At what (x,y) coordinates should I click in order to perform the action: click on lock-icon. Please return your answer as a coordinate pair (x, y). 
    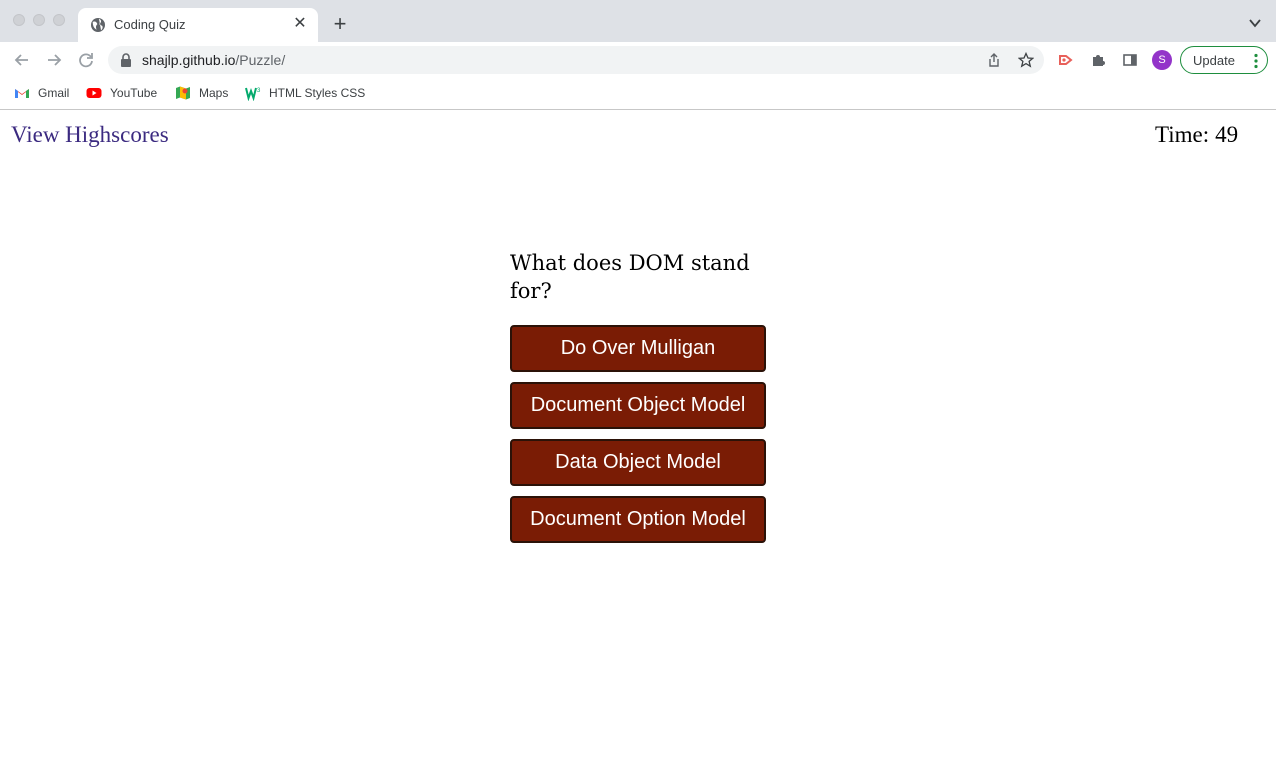
    Looking at the image, I should click on (126, 60).